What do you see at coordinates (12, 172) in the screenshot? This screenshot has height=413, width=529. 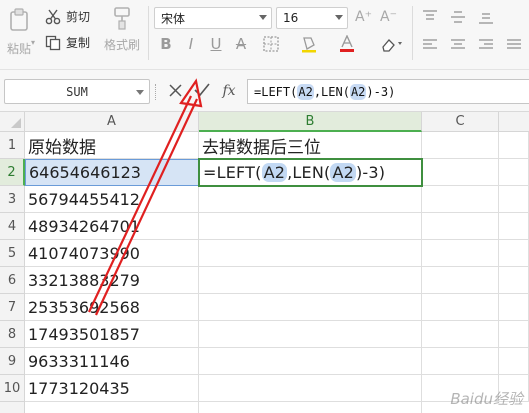 I see `row-header: 2` at bounding box center [12, 172].